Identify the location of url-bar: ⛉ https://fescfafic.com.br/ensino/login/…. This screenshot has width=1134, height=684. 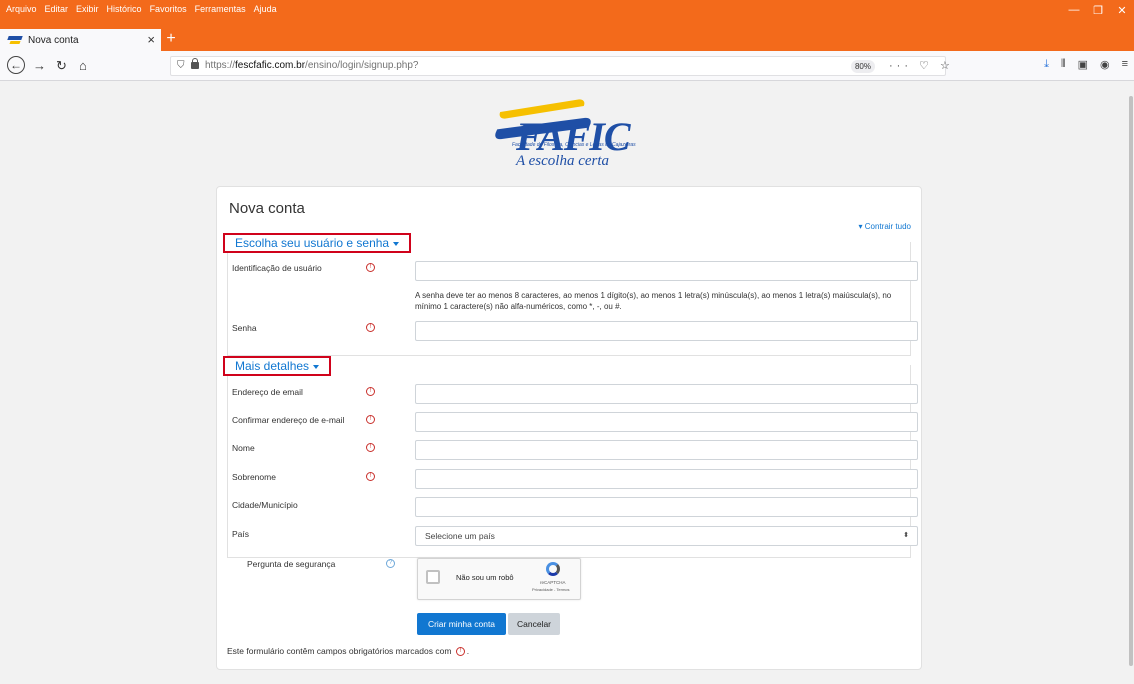
(560, 66).